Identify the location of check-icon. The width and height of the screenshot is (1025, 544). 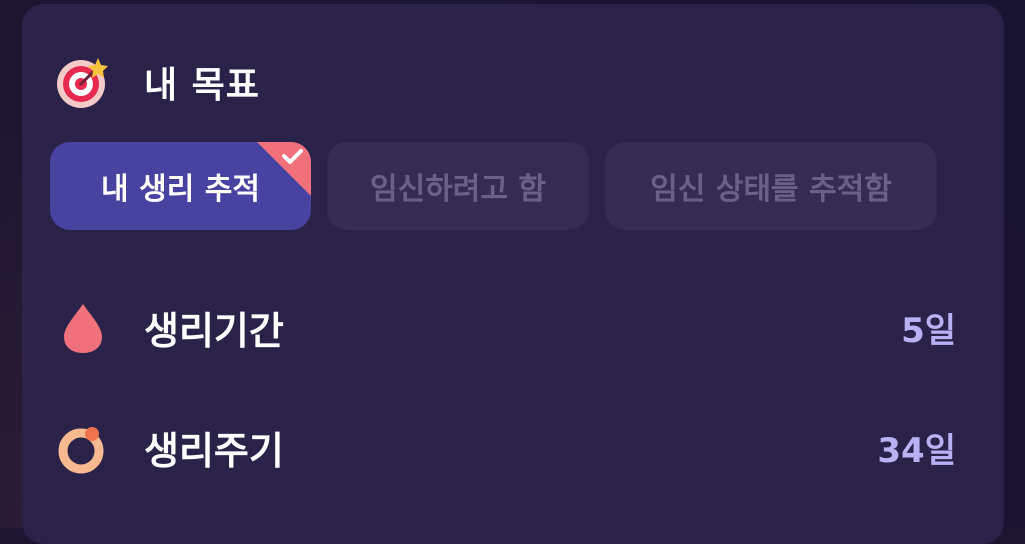
(284, 169).